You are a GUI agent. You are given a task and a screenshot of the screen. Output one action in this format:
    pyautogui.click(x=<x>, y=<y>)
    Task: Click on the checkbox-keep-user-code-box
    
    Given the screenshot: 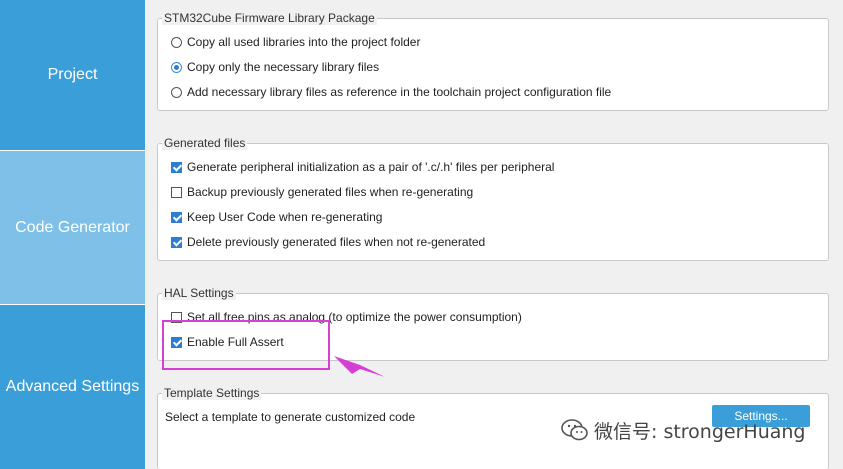 What is the action you would take?
    pyautogui.click(x=176, y=217)
    